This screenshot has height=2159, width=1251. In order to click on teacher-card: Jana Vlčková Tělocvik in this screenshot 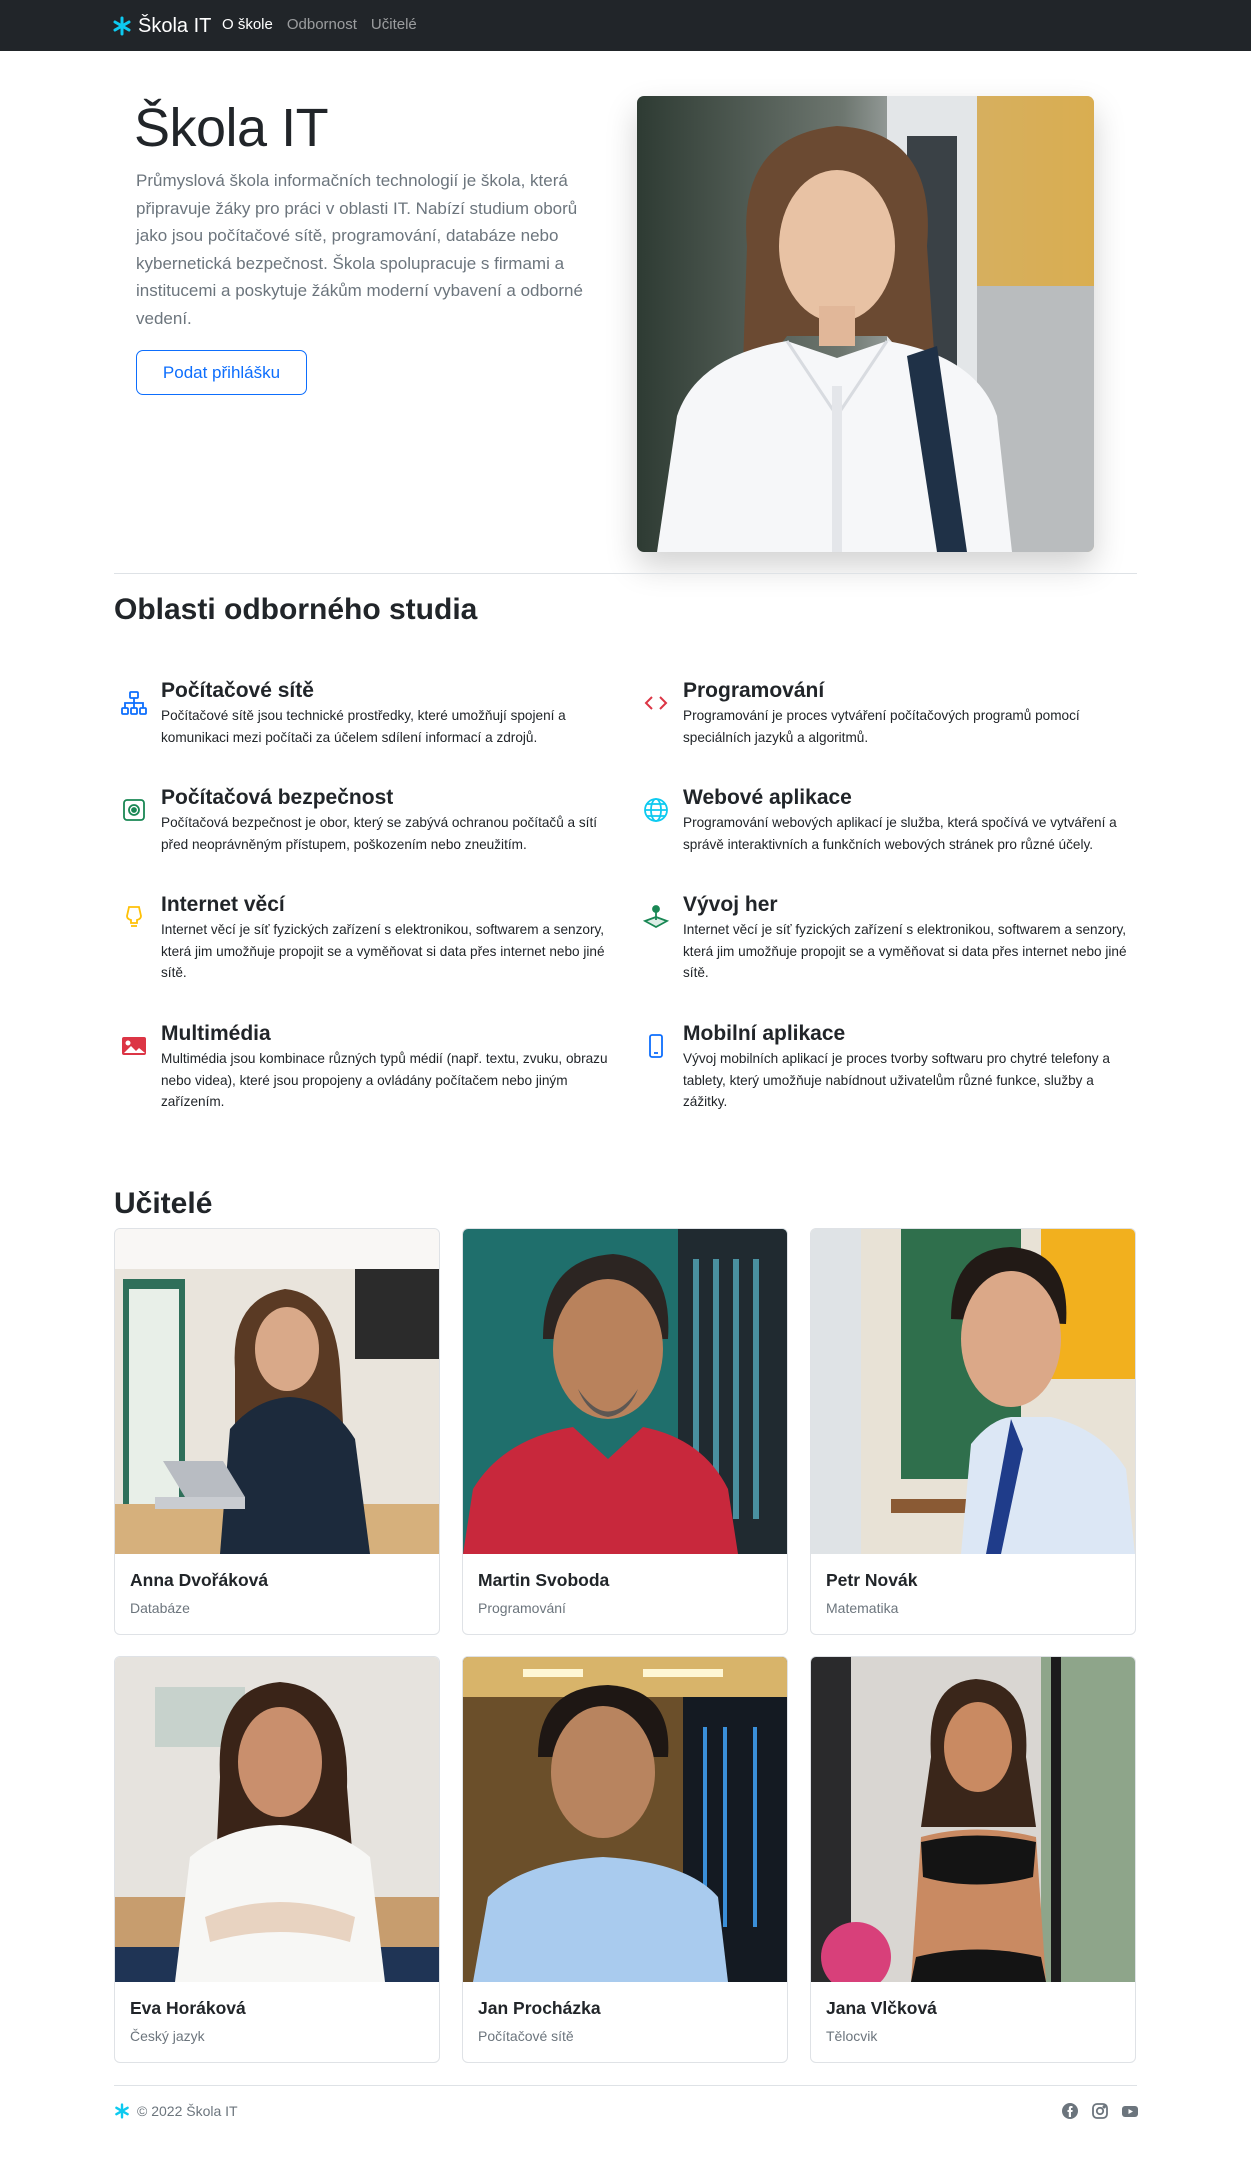, I will do `click(973, 1859)`.